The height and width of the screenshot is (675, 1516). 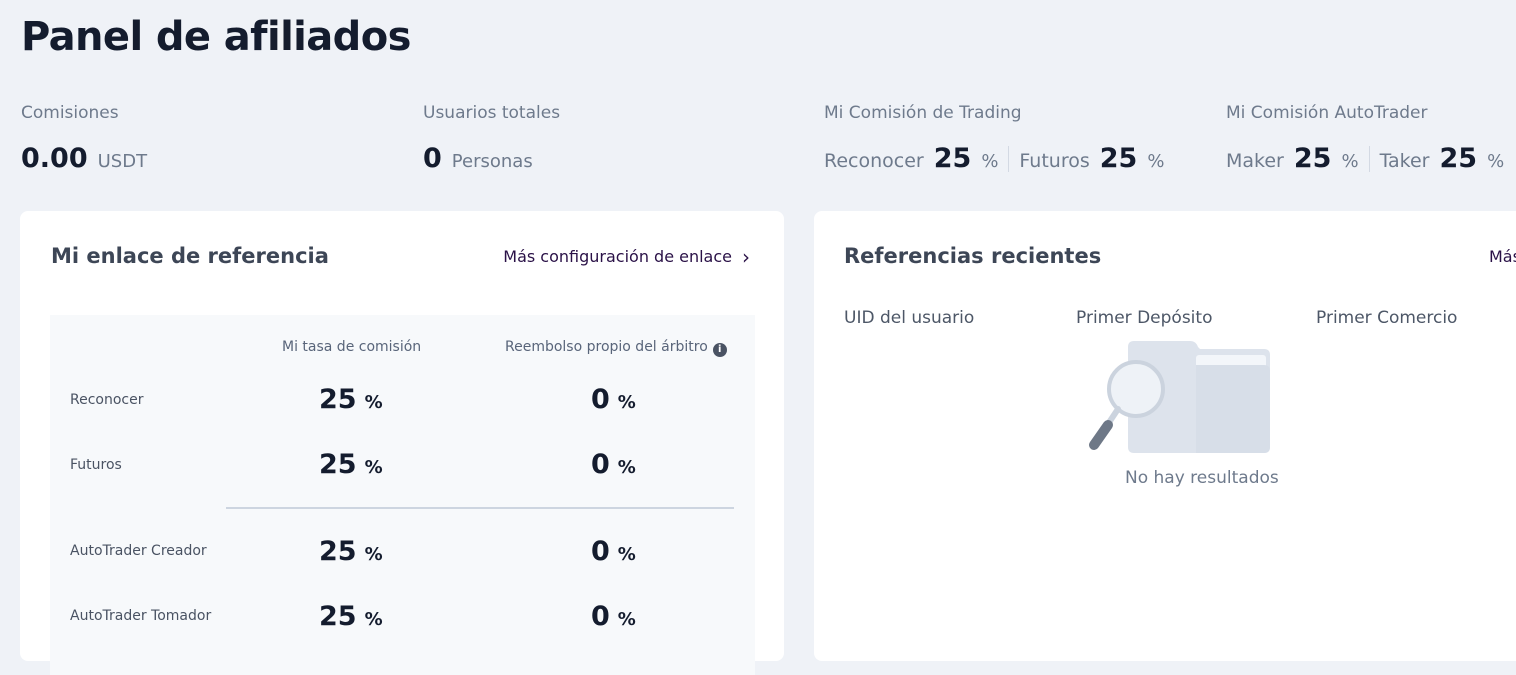 I want to click on row-label: AutoTrader Tomador, so click(x=141, y=616).